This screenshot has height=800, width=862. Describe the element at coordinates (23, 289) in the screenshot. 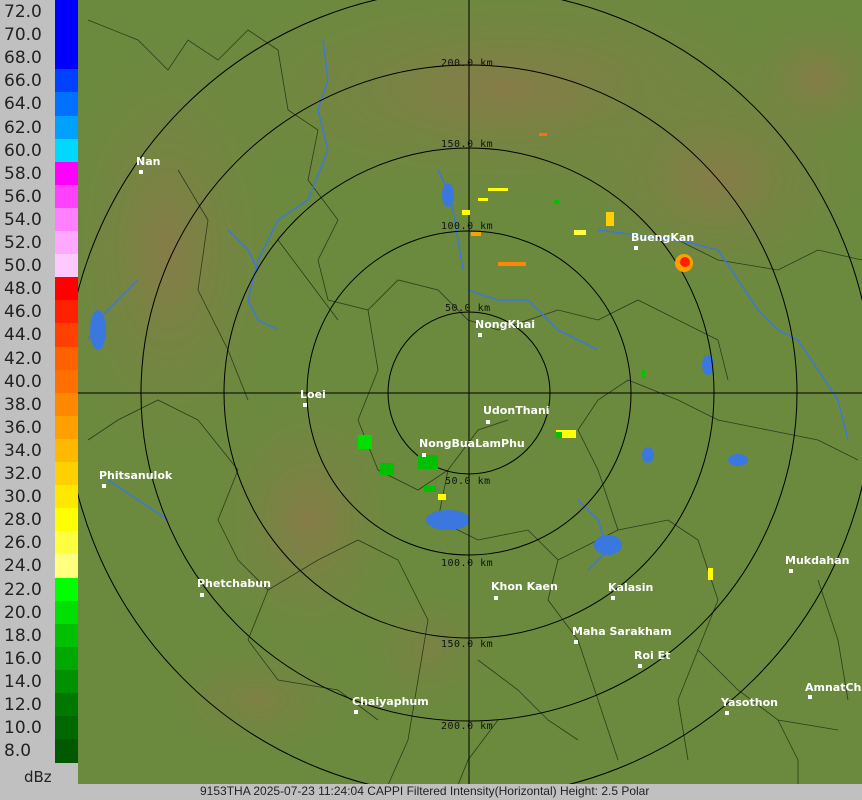

I see `legend-label: 48.0` at that location.